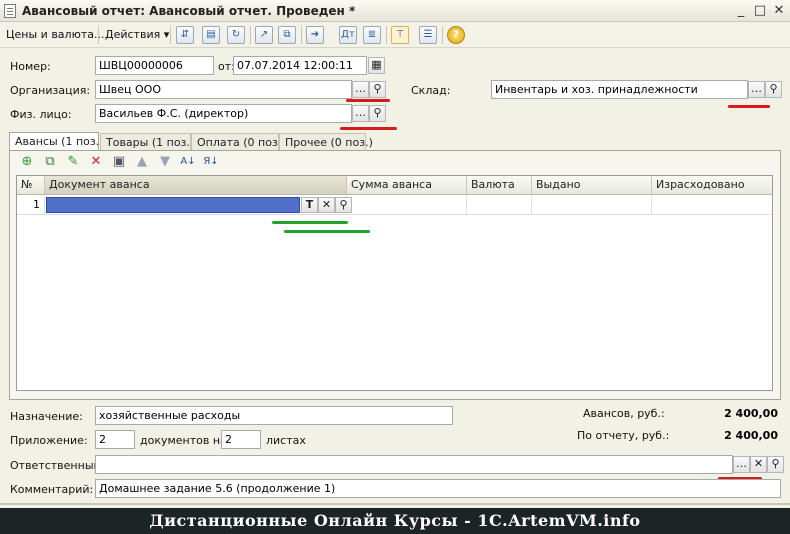 The width and height of the screenshot is (790, 534). Describe the element at coordinates (760, 11) in the screenshot. I see `maximize-button: □` at that location.